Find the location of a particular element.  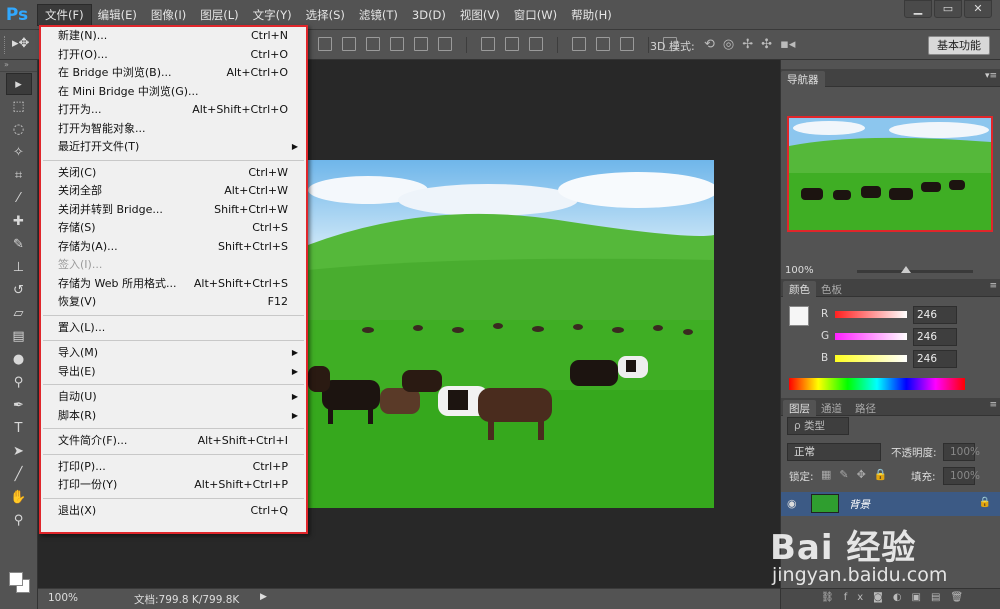

tab-layers: 图层 is located at coordinates (799, 408).